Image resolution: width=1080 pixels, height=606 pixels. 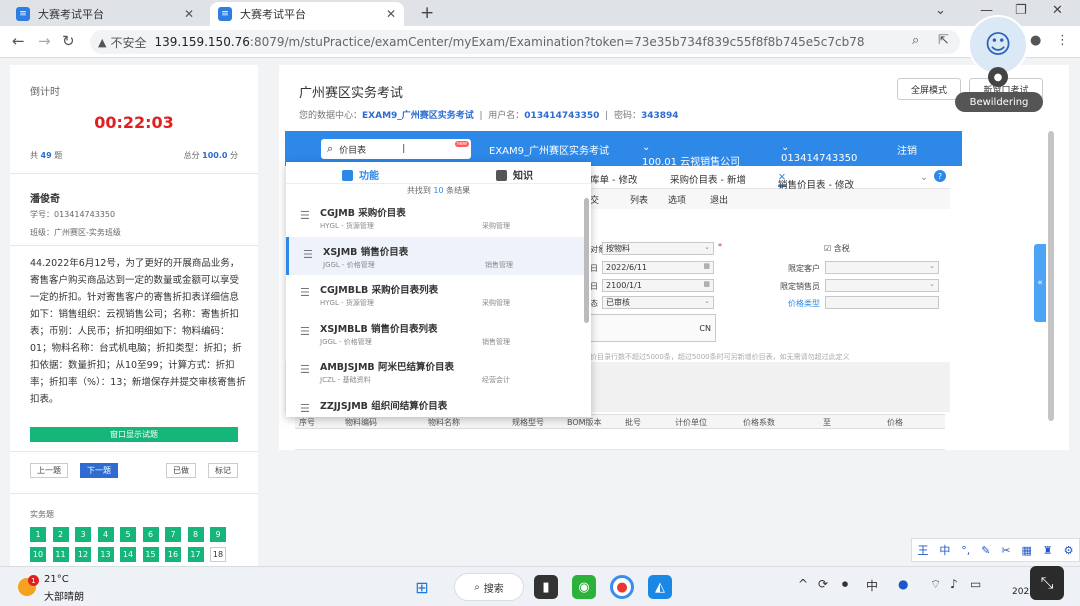 I want to click on chrome-icon: ●, so click(x=622, y=587).